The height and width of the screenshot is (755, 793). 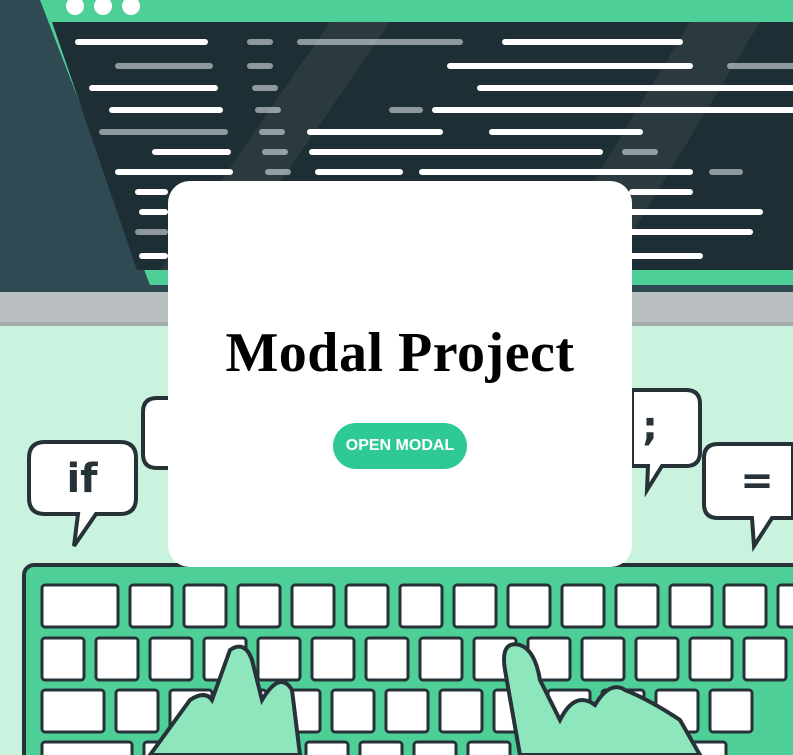 What do you see at coordinates (82, 479) in the screenshot?
I see `bubble-if-text: if` at bounding box center [82, 479].